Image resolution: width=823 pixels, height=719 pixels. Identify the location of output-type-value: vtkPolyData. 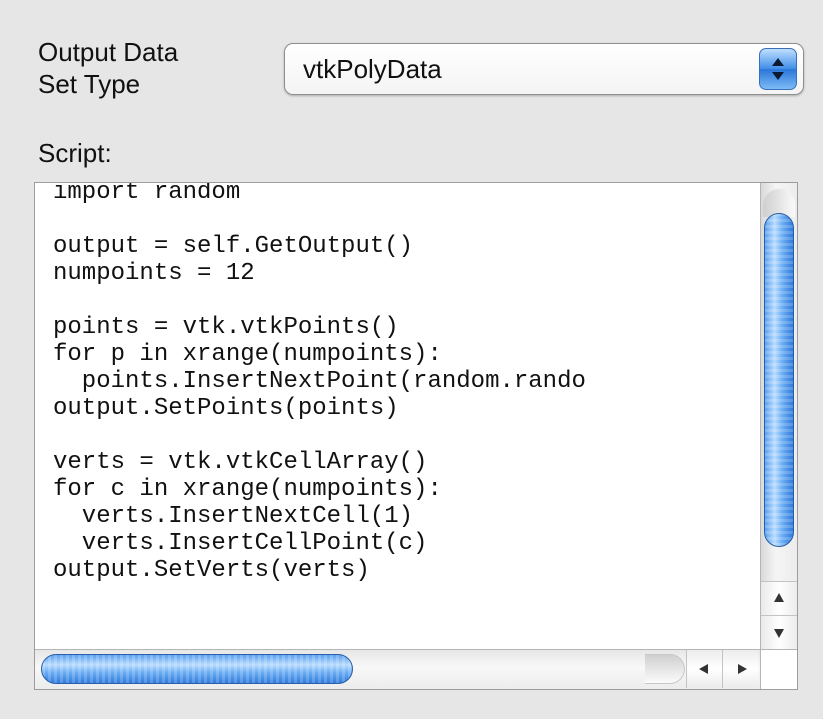
(372, 69).